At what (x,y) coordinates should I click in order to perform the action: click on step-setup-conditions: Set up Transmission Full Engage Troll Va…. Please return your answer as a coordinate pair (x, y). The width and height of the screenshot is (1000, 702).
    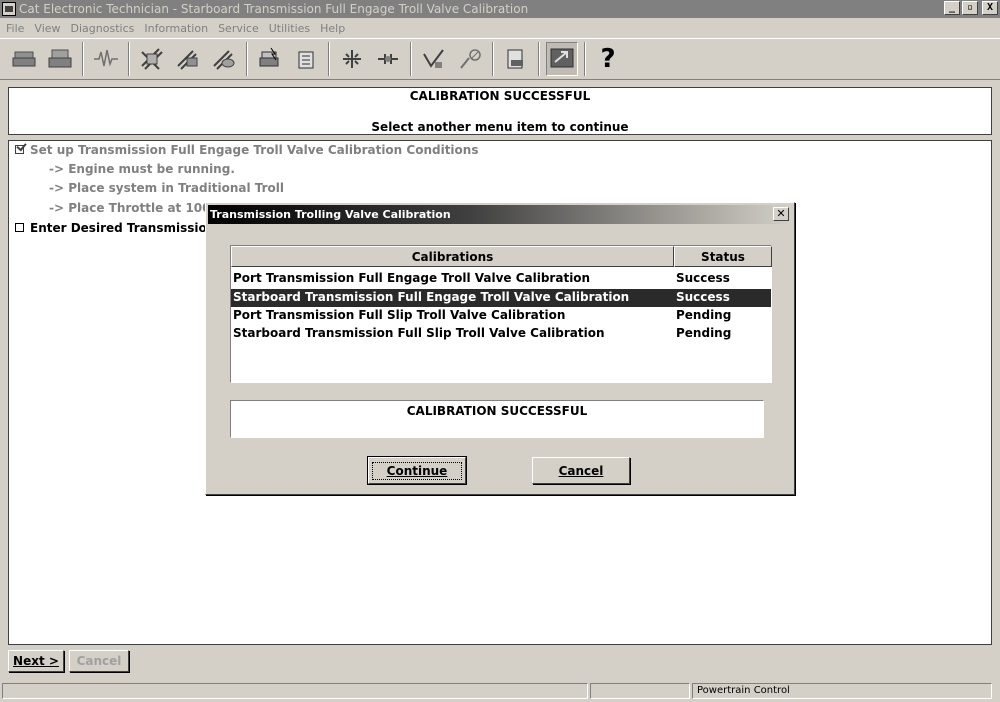
    Looking at the image, I should click on (246, 150).